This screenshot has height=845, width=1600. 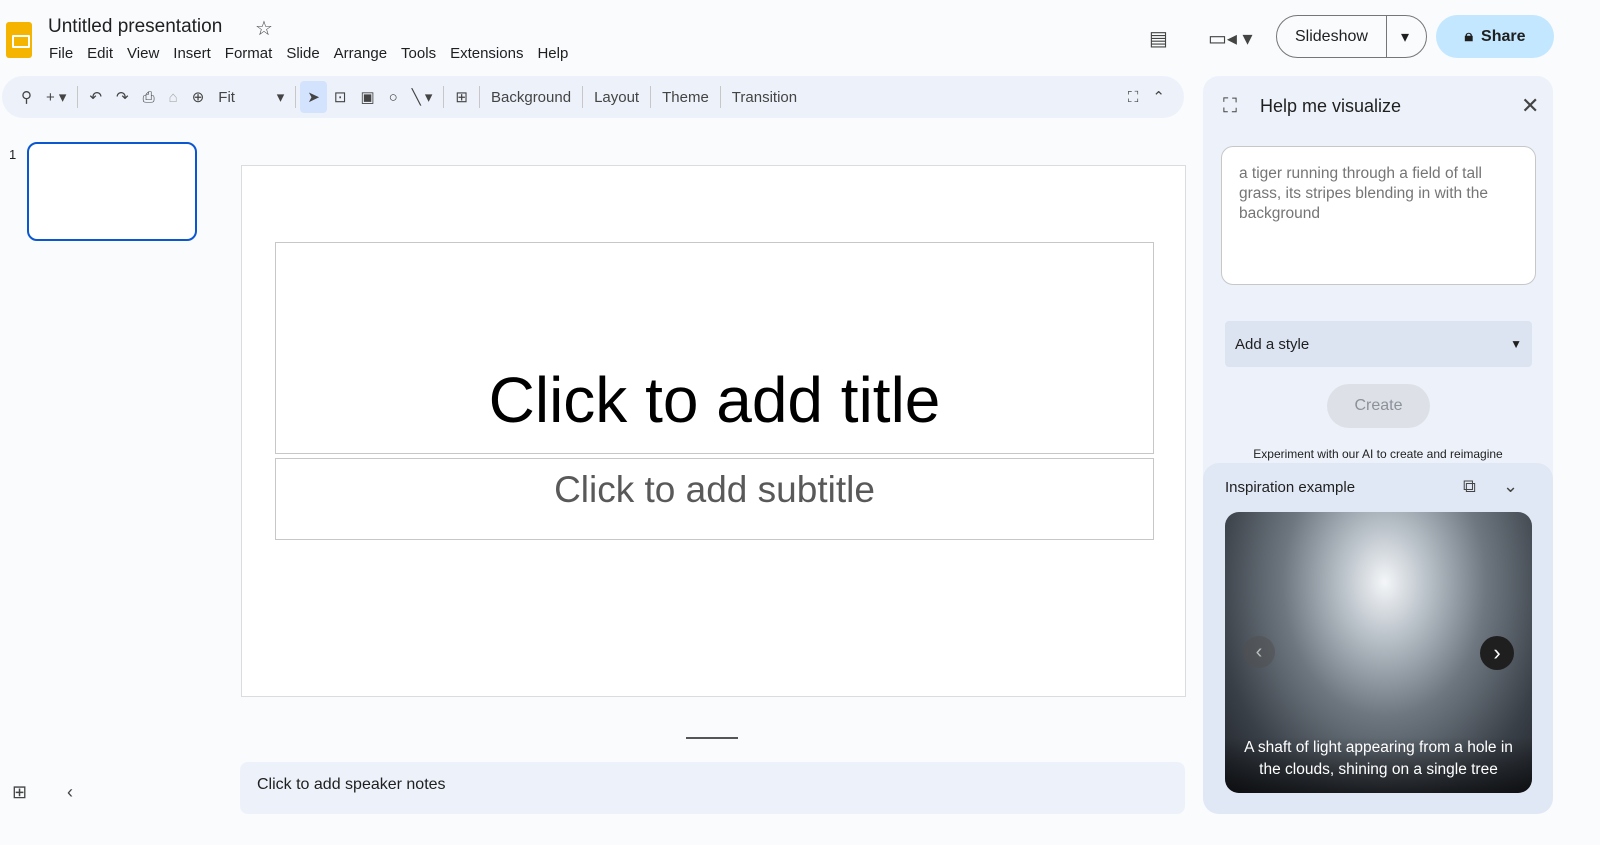 What do you see at coordinates (714, 499) in the screenshot?
I see `subtitle-placeholder: Click to add subtitle` at bounding box center [714, 499].